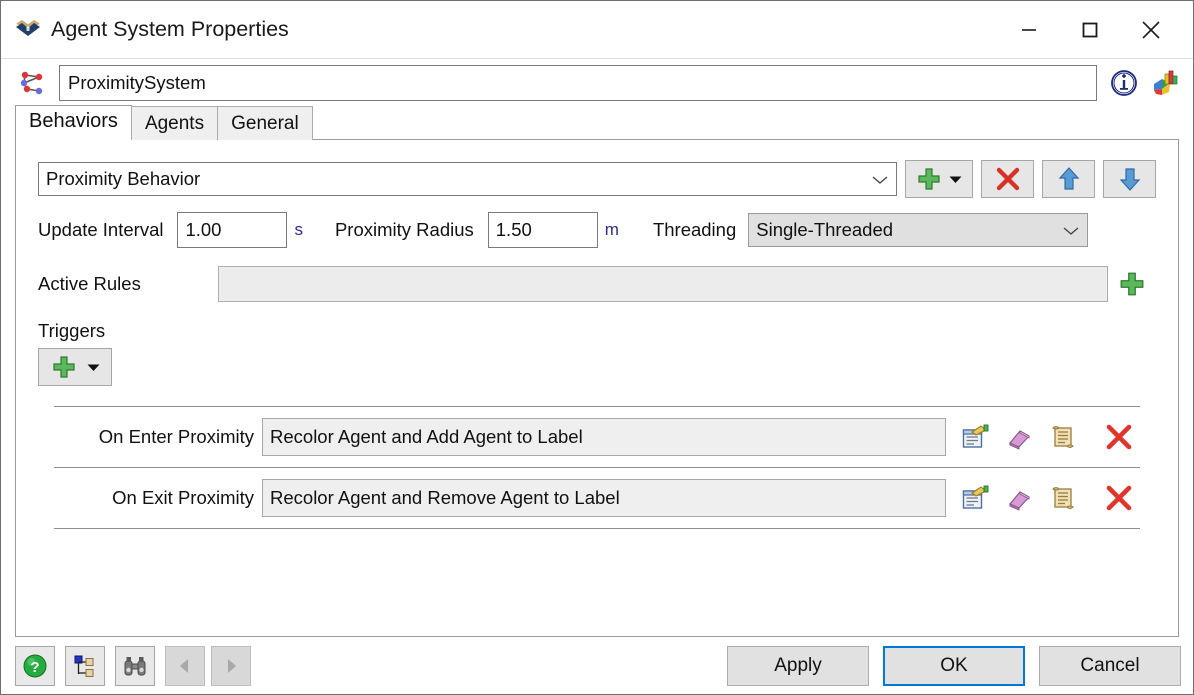  Describe the element at coordinates (597, 665) in the screenshot. I see `dialog-footer: ? Apply OK Cancel` at that location.